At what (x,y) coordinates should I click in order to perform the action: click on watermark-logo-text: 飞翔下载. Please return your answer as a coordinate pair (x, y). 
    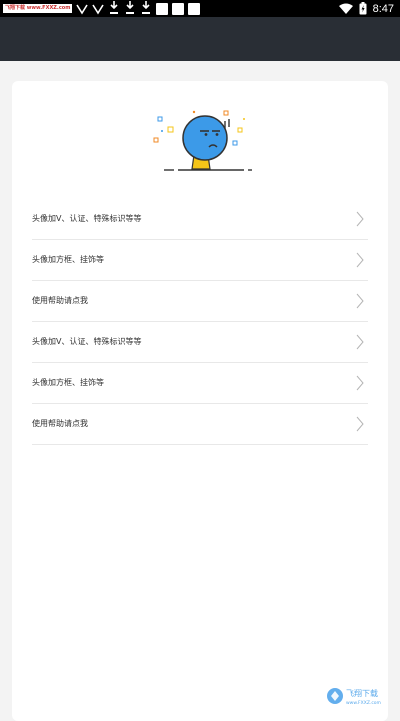
    Looking at the image, I should click on (362, 693).